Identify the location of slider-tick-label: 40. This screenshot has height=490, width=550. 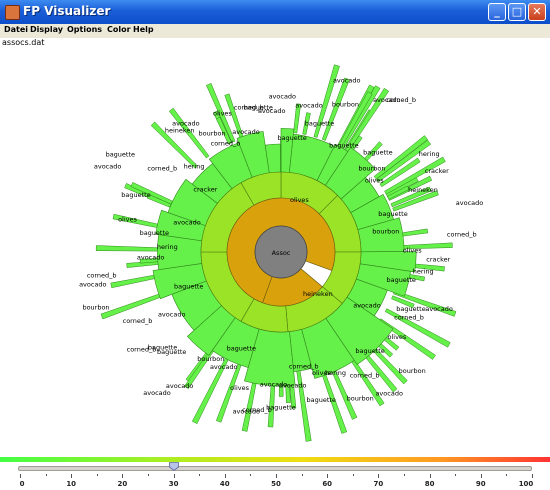
(224, 484).